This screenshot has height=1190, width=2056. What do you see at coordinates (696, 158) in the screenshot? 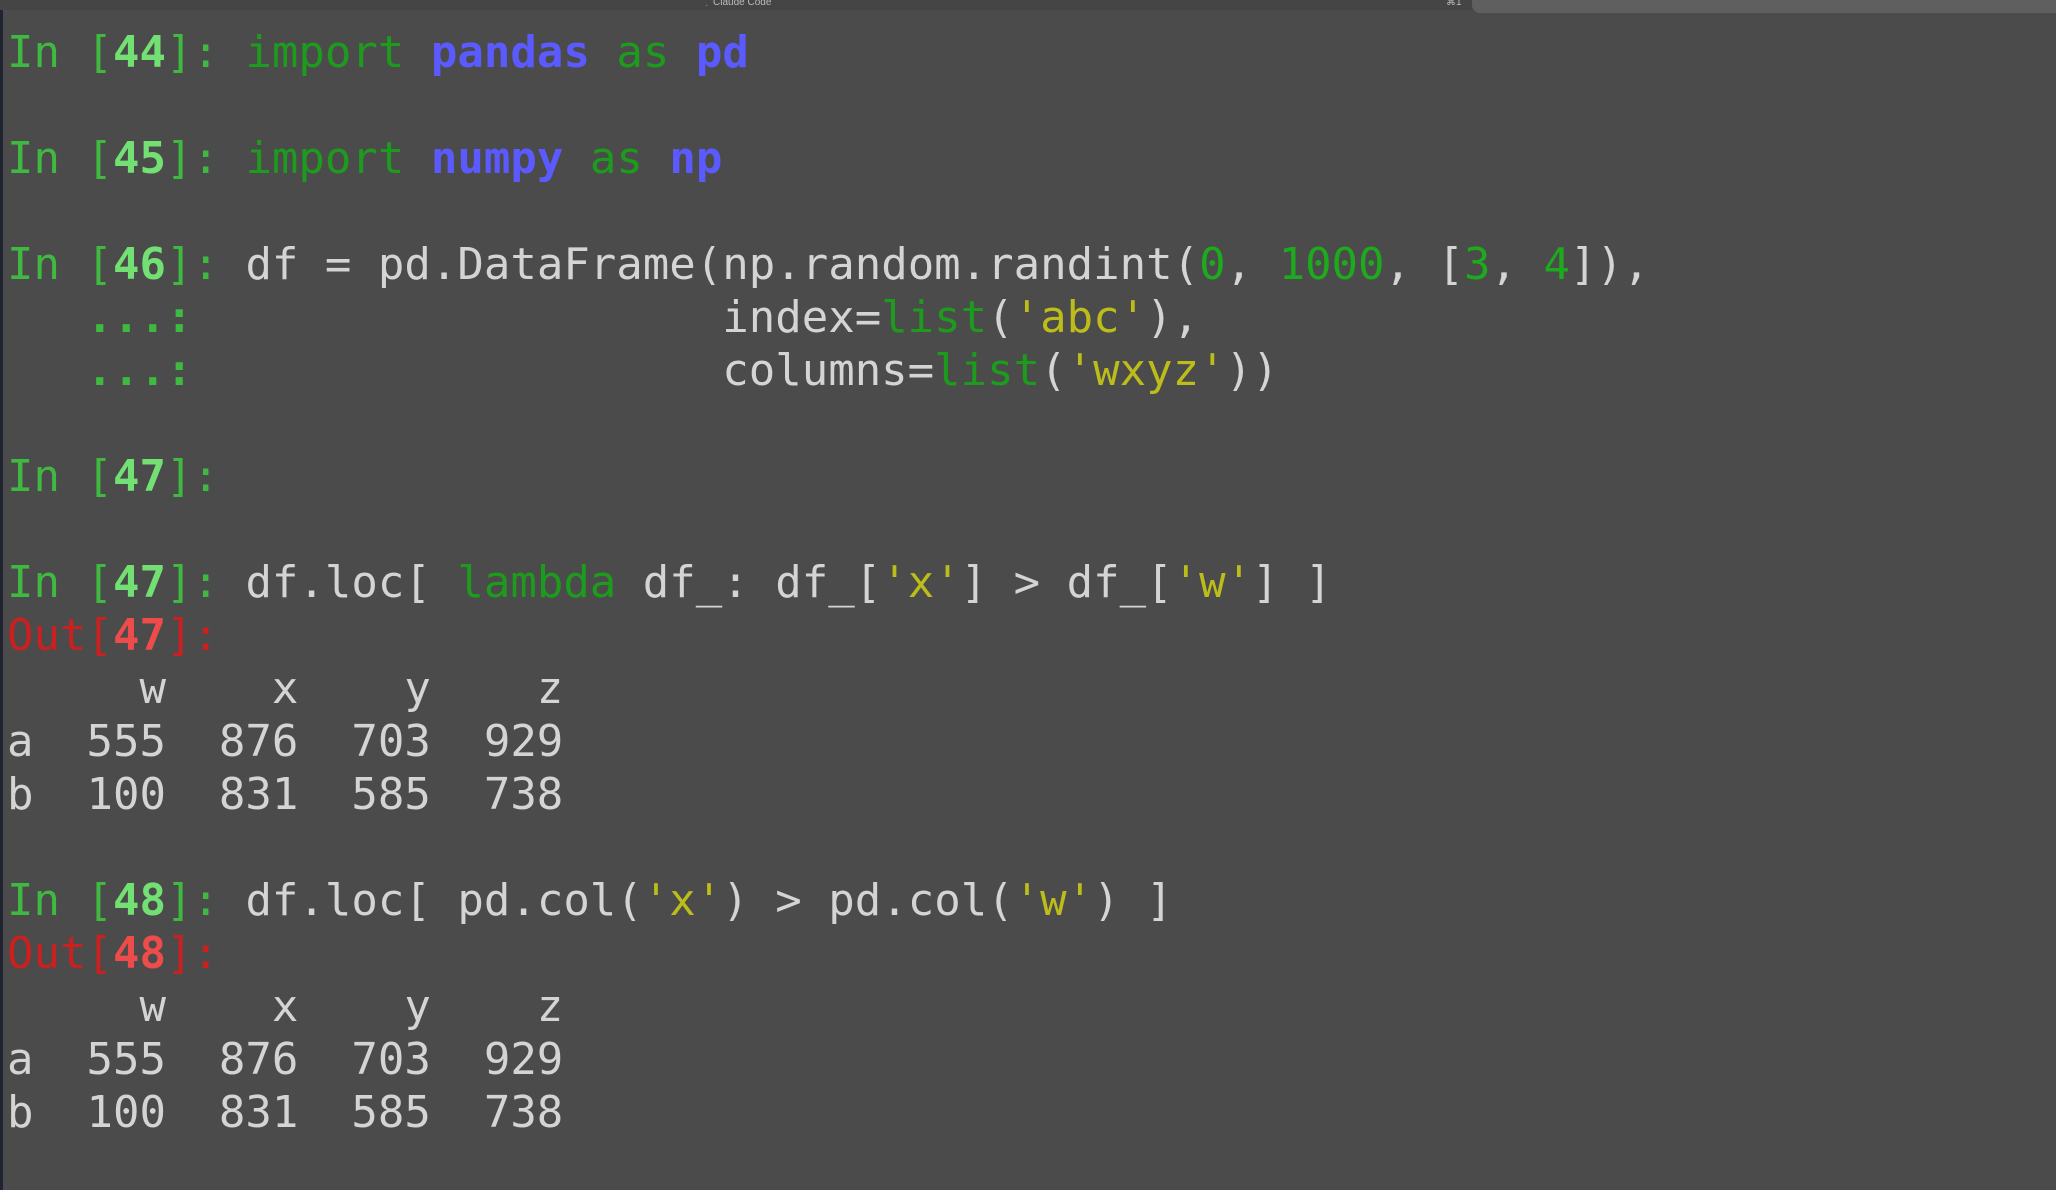
I see `code-token: np` at bounding box center [696, 158].